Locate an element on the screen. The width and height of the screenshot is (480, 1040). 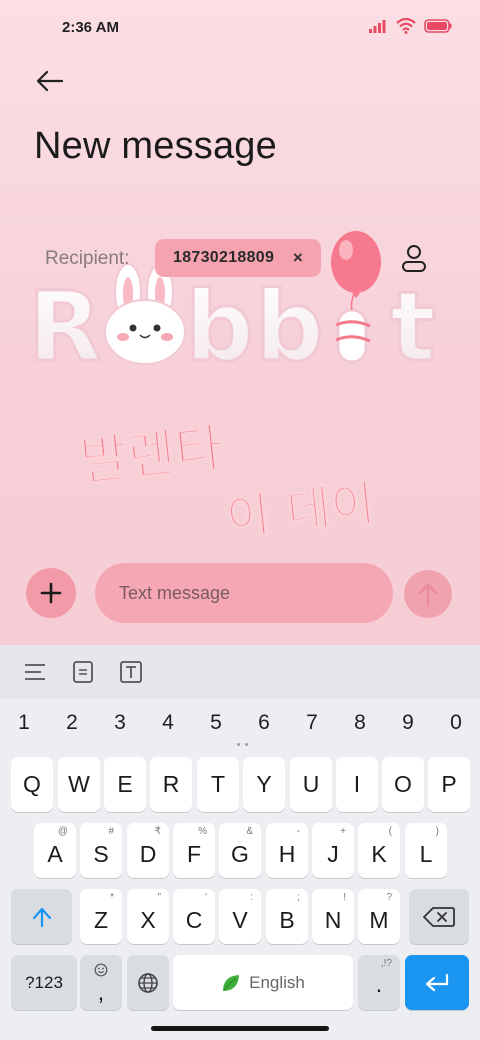
menu-lines-button is located at coordinates (35, 672).